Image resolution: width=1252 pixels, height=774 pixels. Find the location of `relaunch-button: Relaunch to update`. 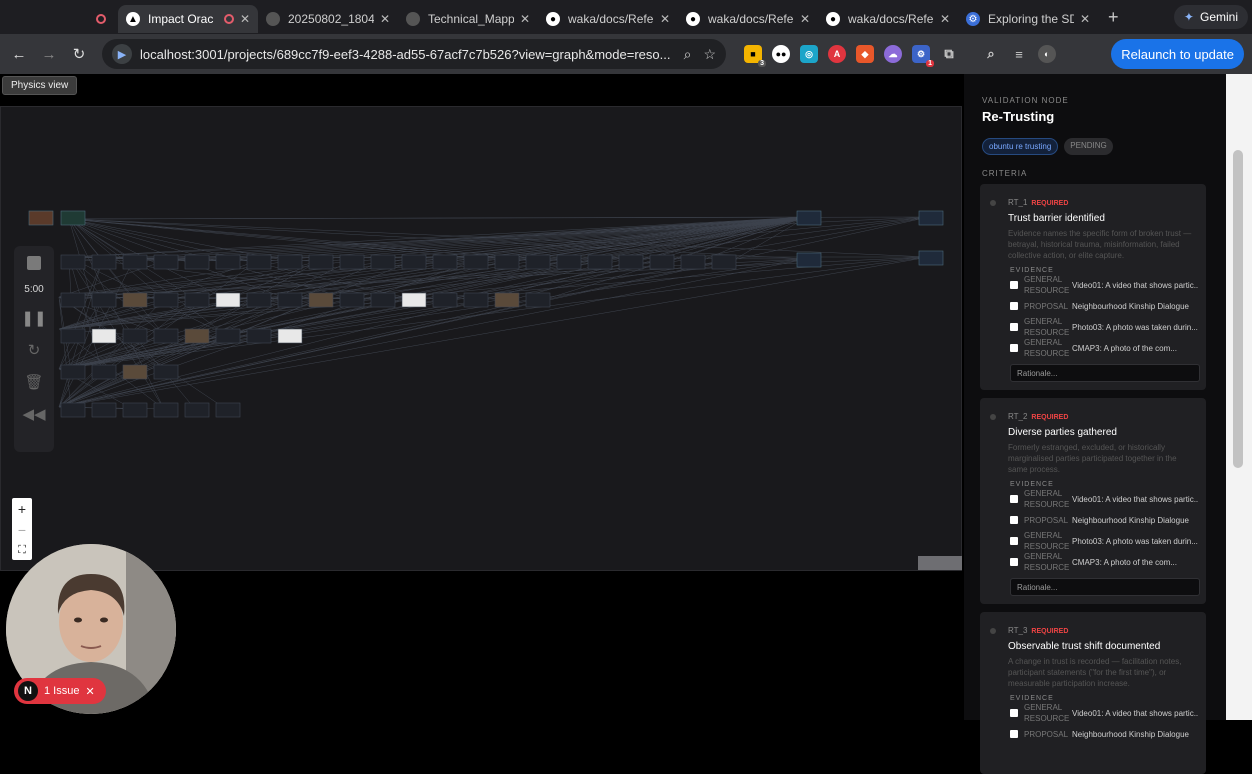

relaunch-button: Relaunch to update is located at coordinates (1177, 54).